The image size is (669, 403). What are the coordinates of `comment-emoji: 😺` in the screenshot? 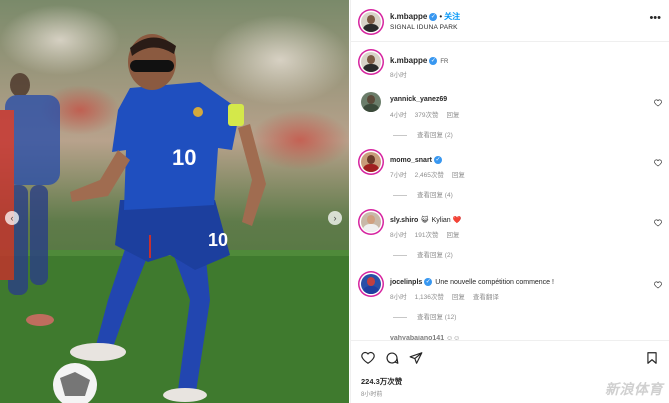 It's located at (425, 220).